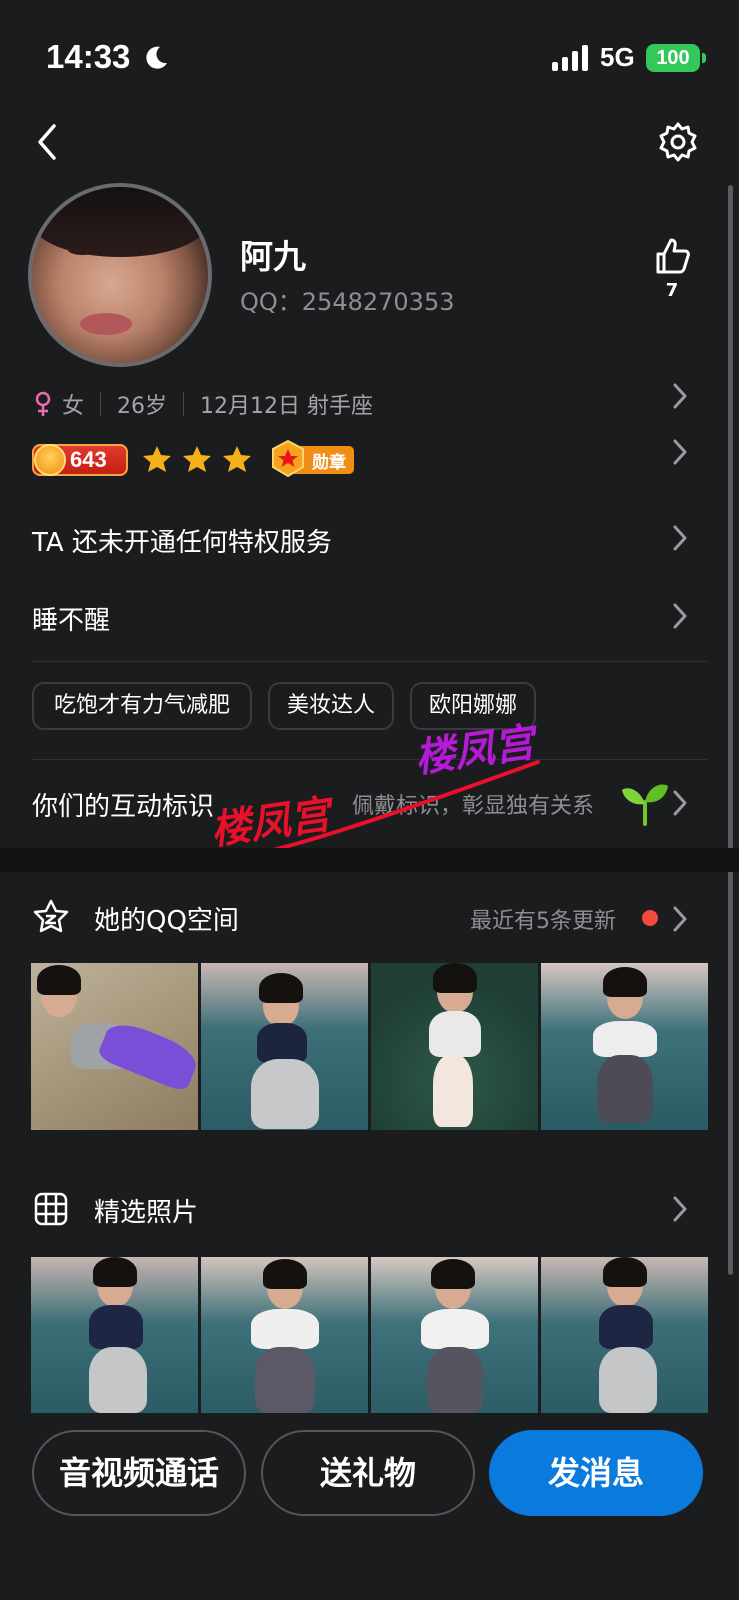 The height and width of the screenshot is (1600, 739). What do you see at coordinates (88, 56) in the screenshot?
I see `status-time: 14:33` at bounding box center [88, 56].